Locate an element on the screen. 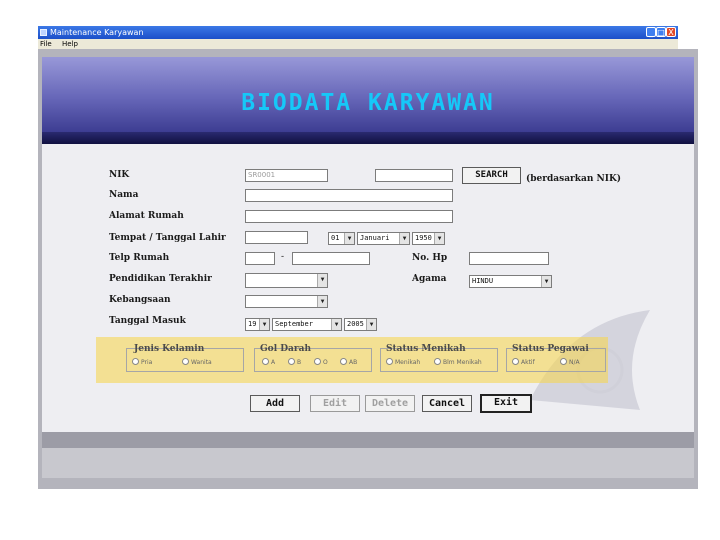 The image size is (720, 540). maximize-button: □ is located at coordinates (661, 32).